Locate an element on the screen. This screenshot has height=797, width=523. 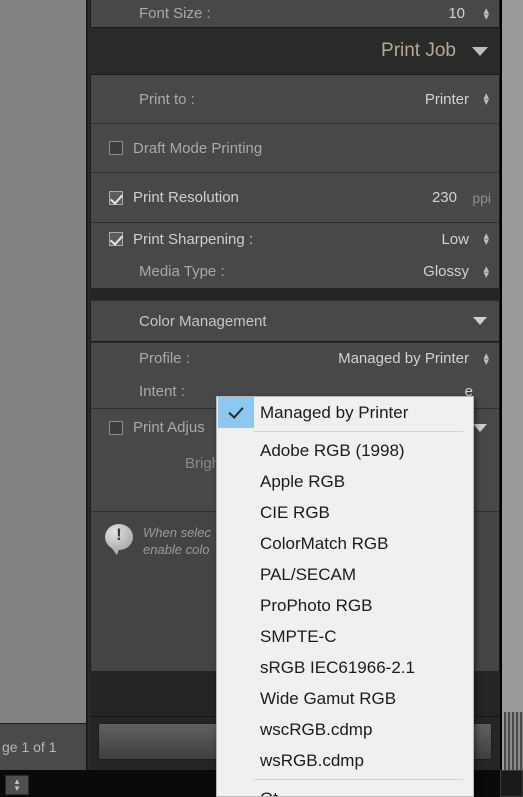
color-management-header: Color Management is located at coordinates (295, 321).